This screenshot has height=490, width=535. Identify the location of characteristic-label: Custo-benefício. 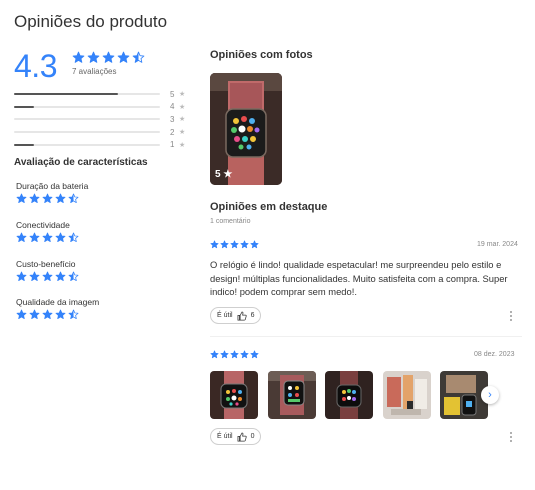
(46, 264).